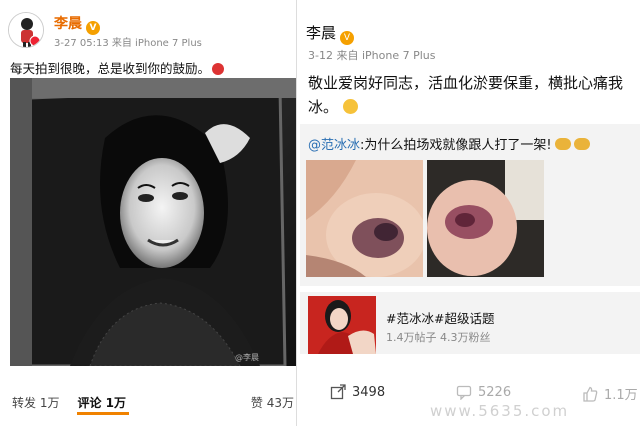 This screenshot has width=640, height=426. What do you see at coordinates (247, 357) in the screenshot?
I see `photo-watermark: @李晨` at bounding box center [247, 357].